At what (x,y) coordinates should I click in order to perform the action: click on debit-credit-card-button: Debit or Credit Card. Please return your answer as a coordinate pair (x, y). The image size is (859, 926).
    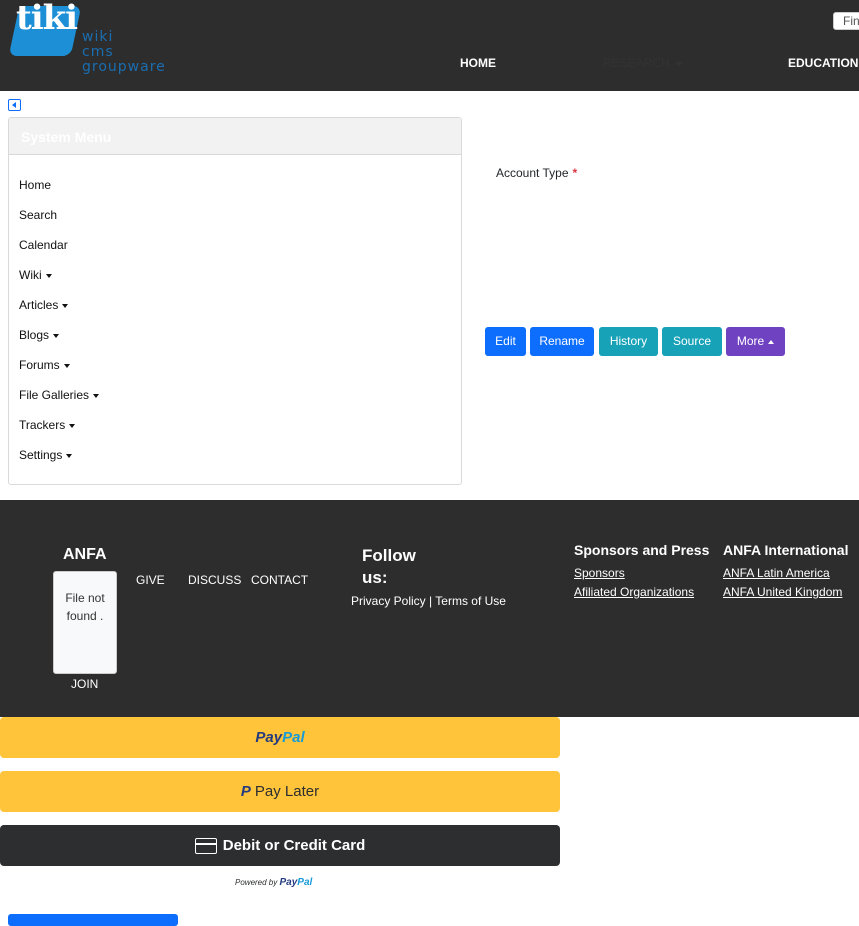
    Looking at the image, I should click on (280, 845).